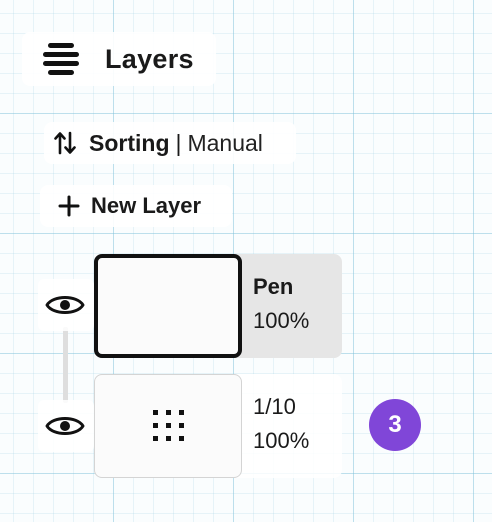  What do you see at coordinates (65, 365) in the screenshot?
I see `layer-group-connector` at bounding box center [65, 365].